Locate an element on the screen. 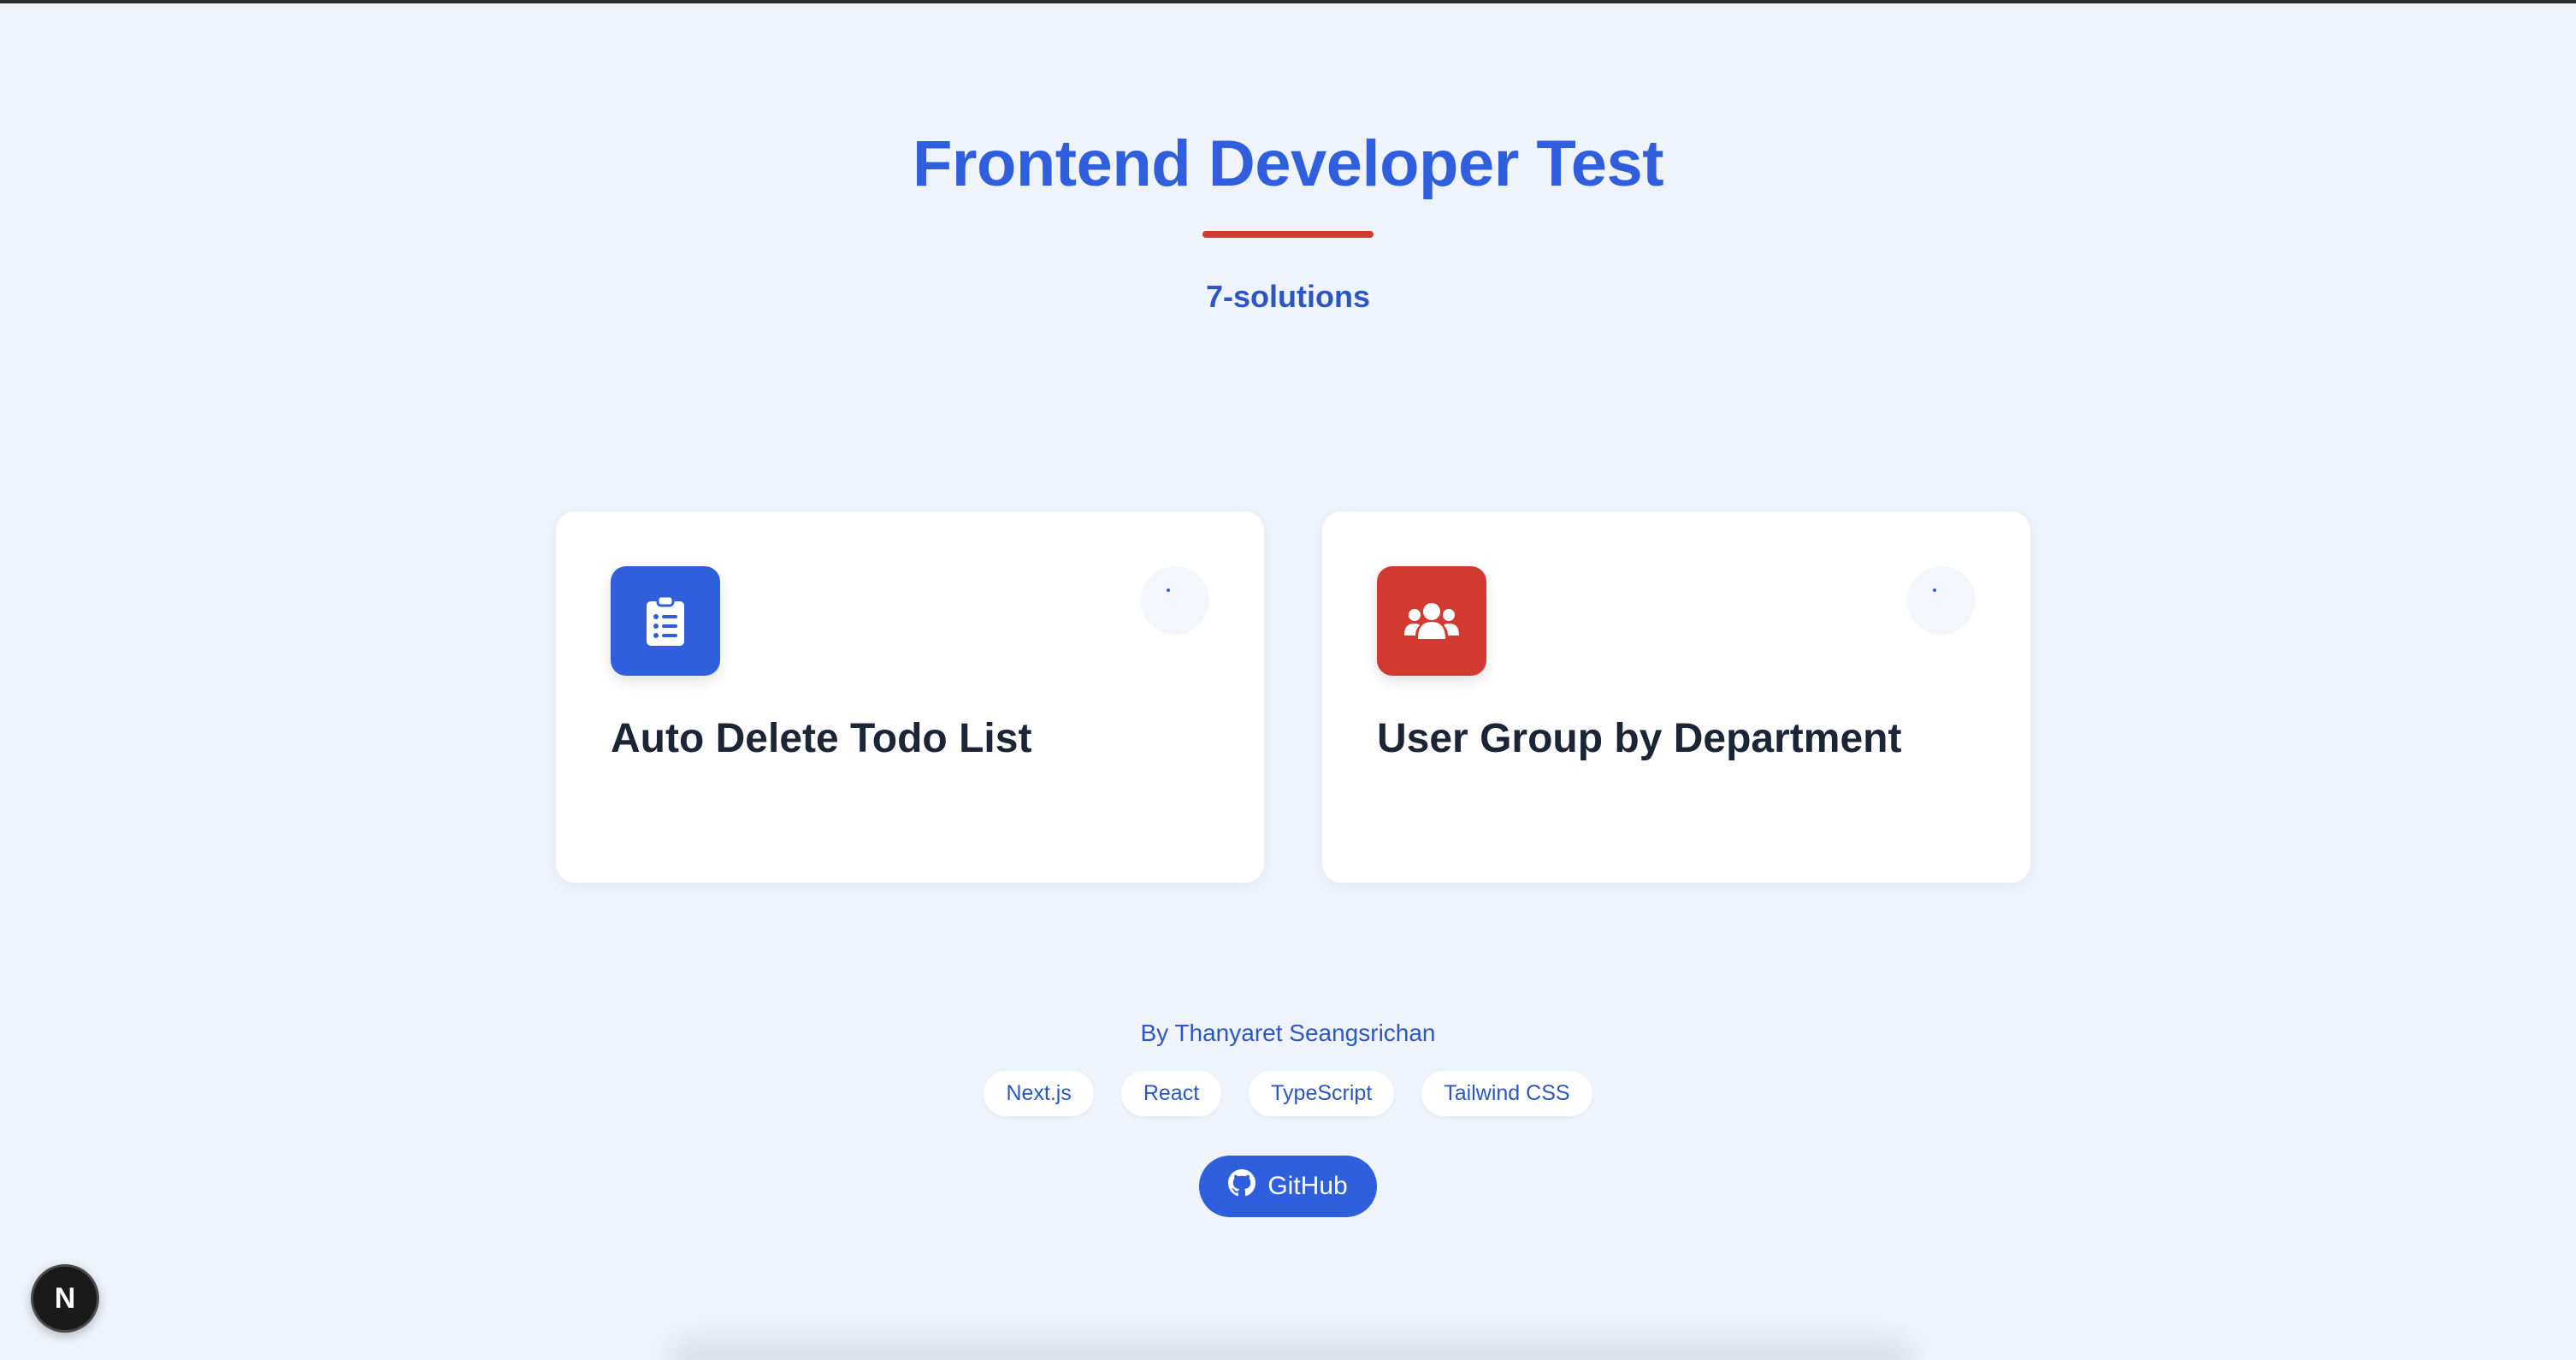 Image resolution: width=2576 pixels, height=1360 pixels. github-icon is located at coordinates (1242, 1186).